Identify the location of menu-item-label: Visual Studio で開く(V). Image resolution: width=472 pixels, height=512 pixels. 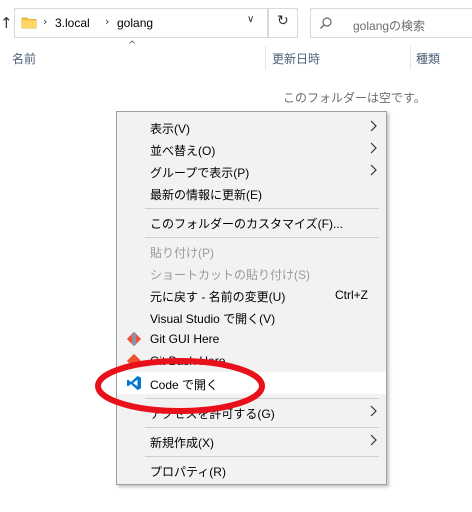
(213, 319).